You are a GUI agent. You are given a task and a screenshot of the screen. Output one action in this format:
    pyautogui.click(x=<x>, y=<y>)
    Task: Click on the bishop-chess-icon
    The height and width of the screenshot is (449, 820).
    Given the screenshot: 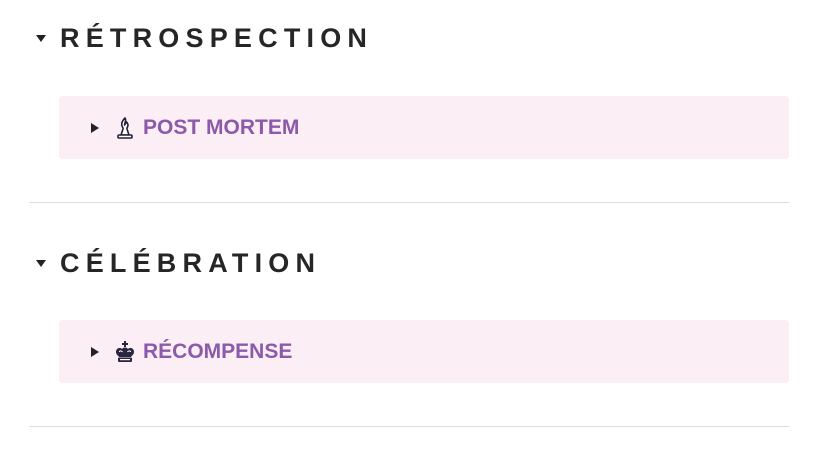 What is the action you would take?
    pyautogui.click(x=125, y=128)
    